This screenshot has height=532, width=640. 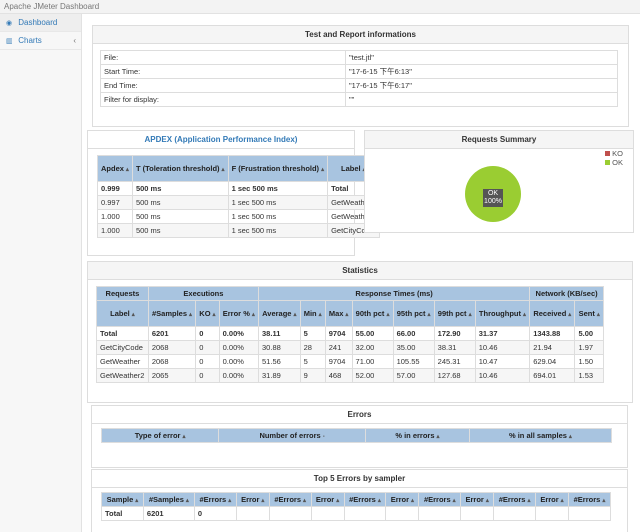 I want to click on sidebar-item-label: Dashboard, so click(x=38, y=22).